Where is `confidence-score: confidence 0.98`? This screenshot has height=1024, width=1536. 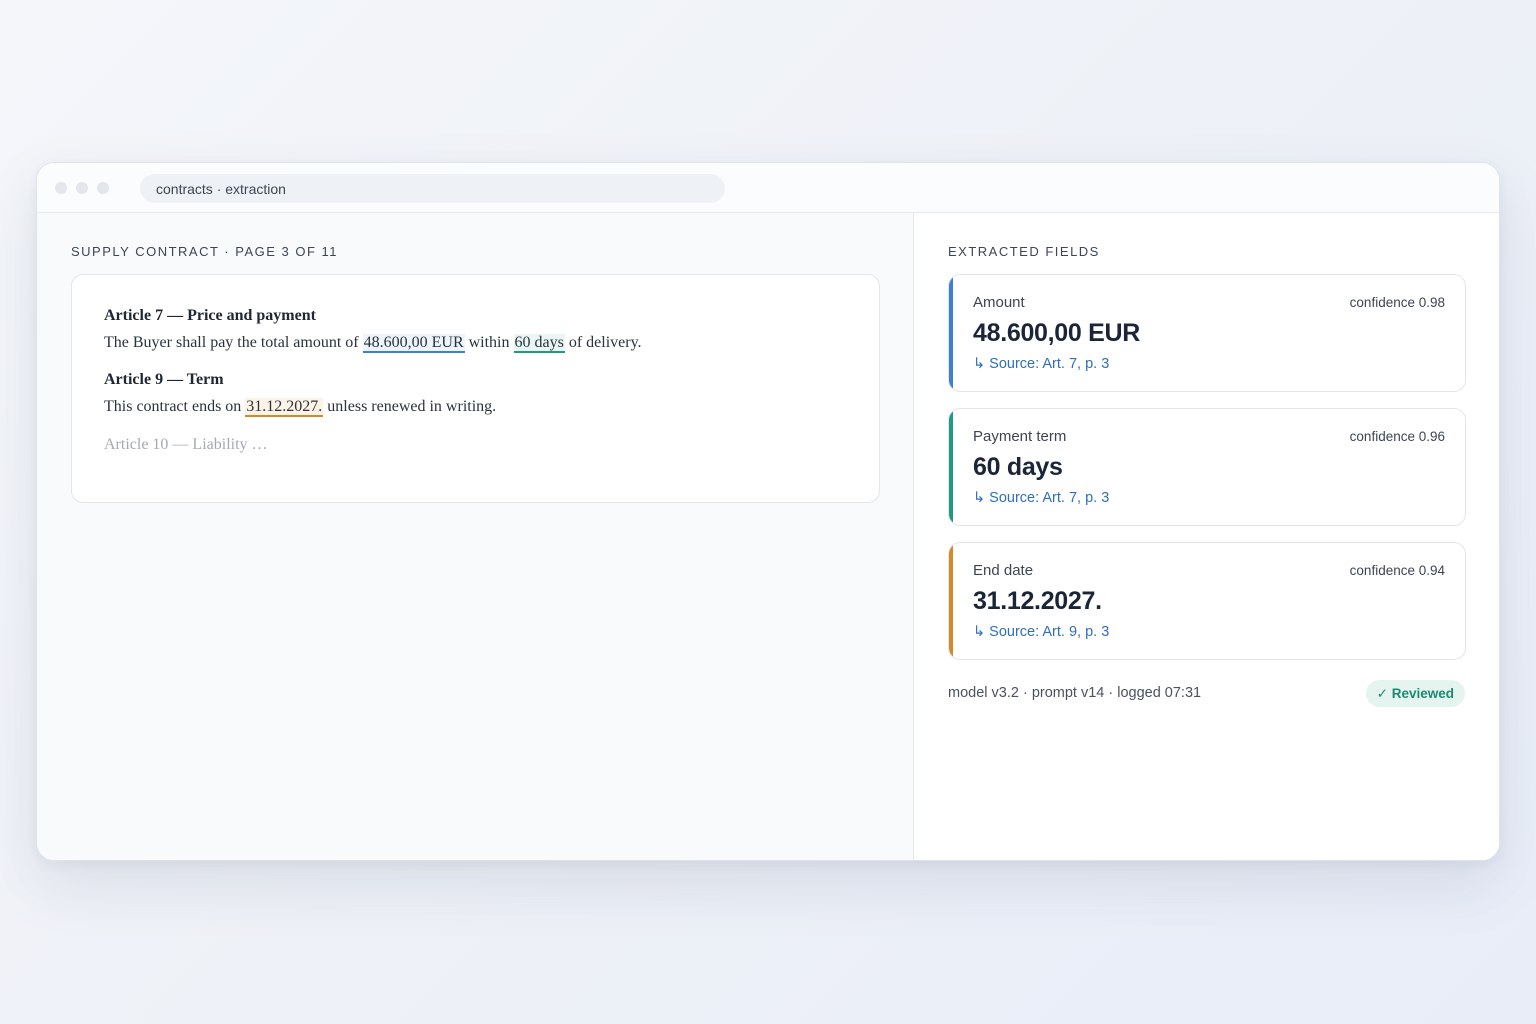
confidence-score: confidence 0.98 is located at coordinates (1397, 302).